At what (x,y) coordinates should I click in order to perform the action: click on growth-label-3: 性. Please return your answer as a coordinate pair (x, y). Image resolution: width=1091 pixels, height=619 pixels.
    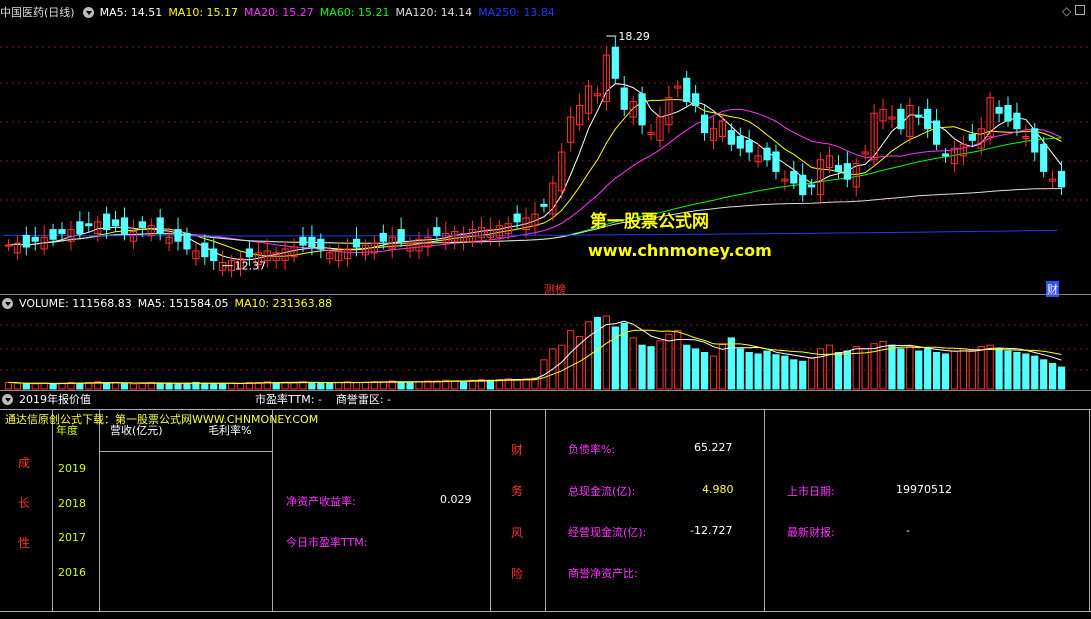
    Looking at the image, I should click on (24, 543).